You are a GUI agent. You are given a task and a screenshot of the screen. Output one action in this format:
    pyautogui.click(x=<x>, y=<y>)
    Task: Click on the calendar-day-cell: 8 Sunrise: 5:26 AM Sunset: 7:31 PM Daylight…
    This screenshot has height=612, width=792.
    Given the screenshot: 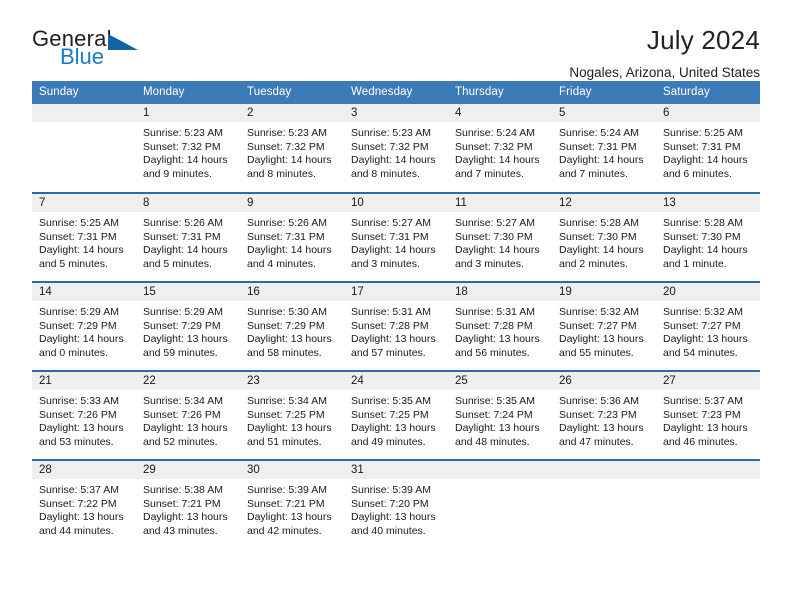 What is the action you would take?
    pyautogui.click(x=188, y=237)
    